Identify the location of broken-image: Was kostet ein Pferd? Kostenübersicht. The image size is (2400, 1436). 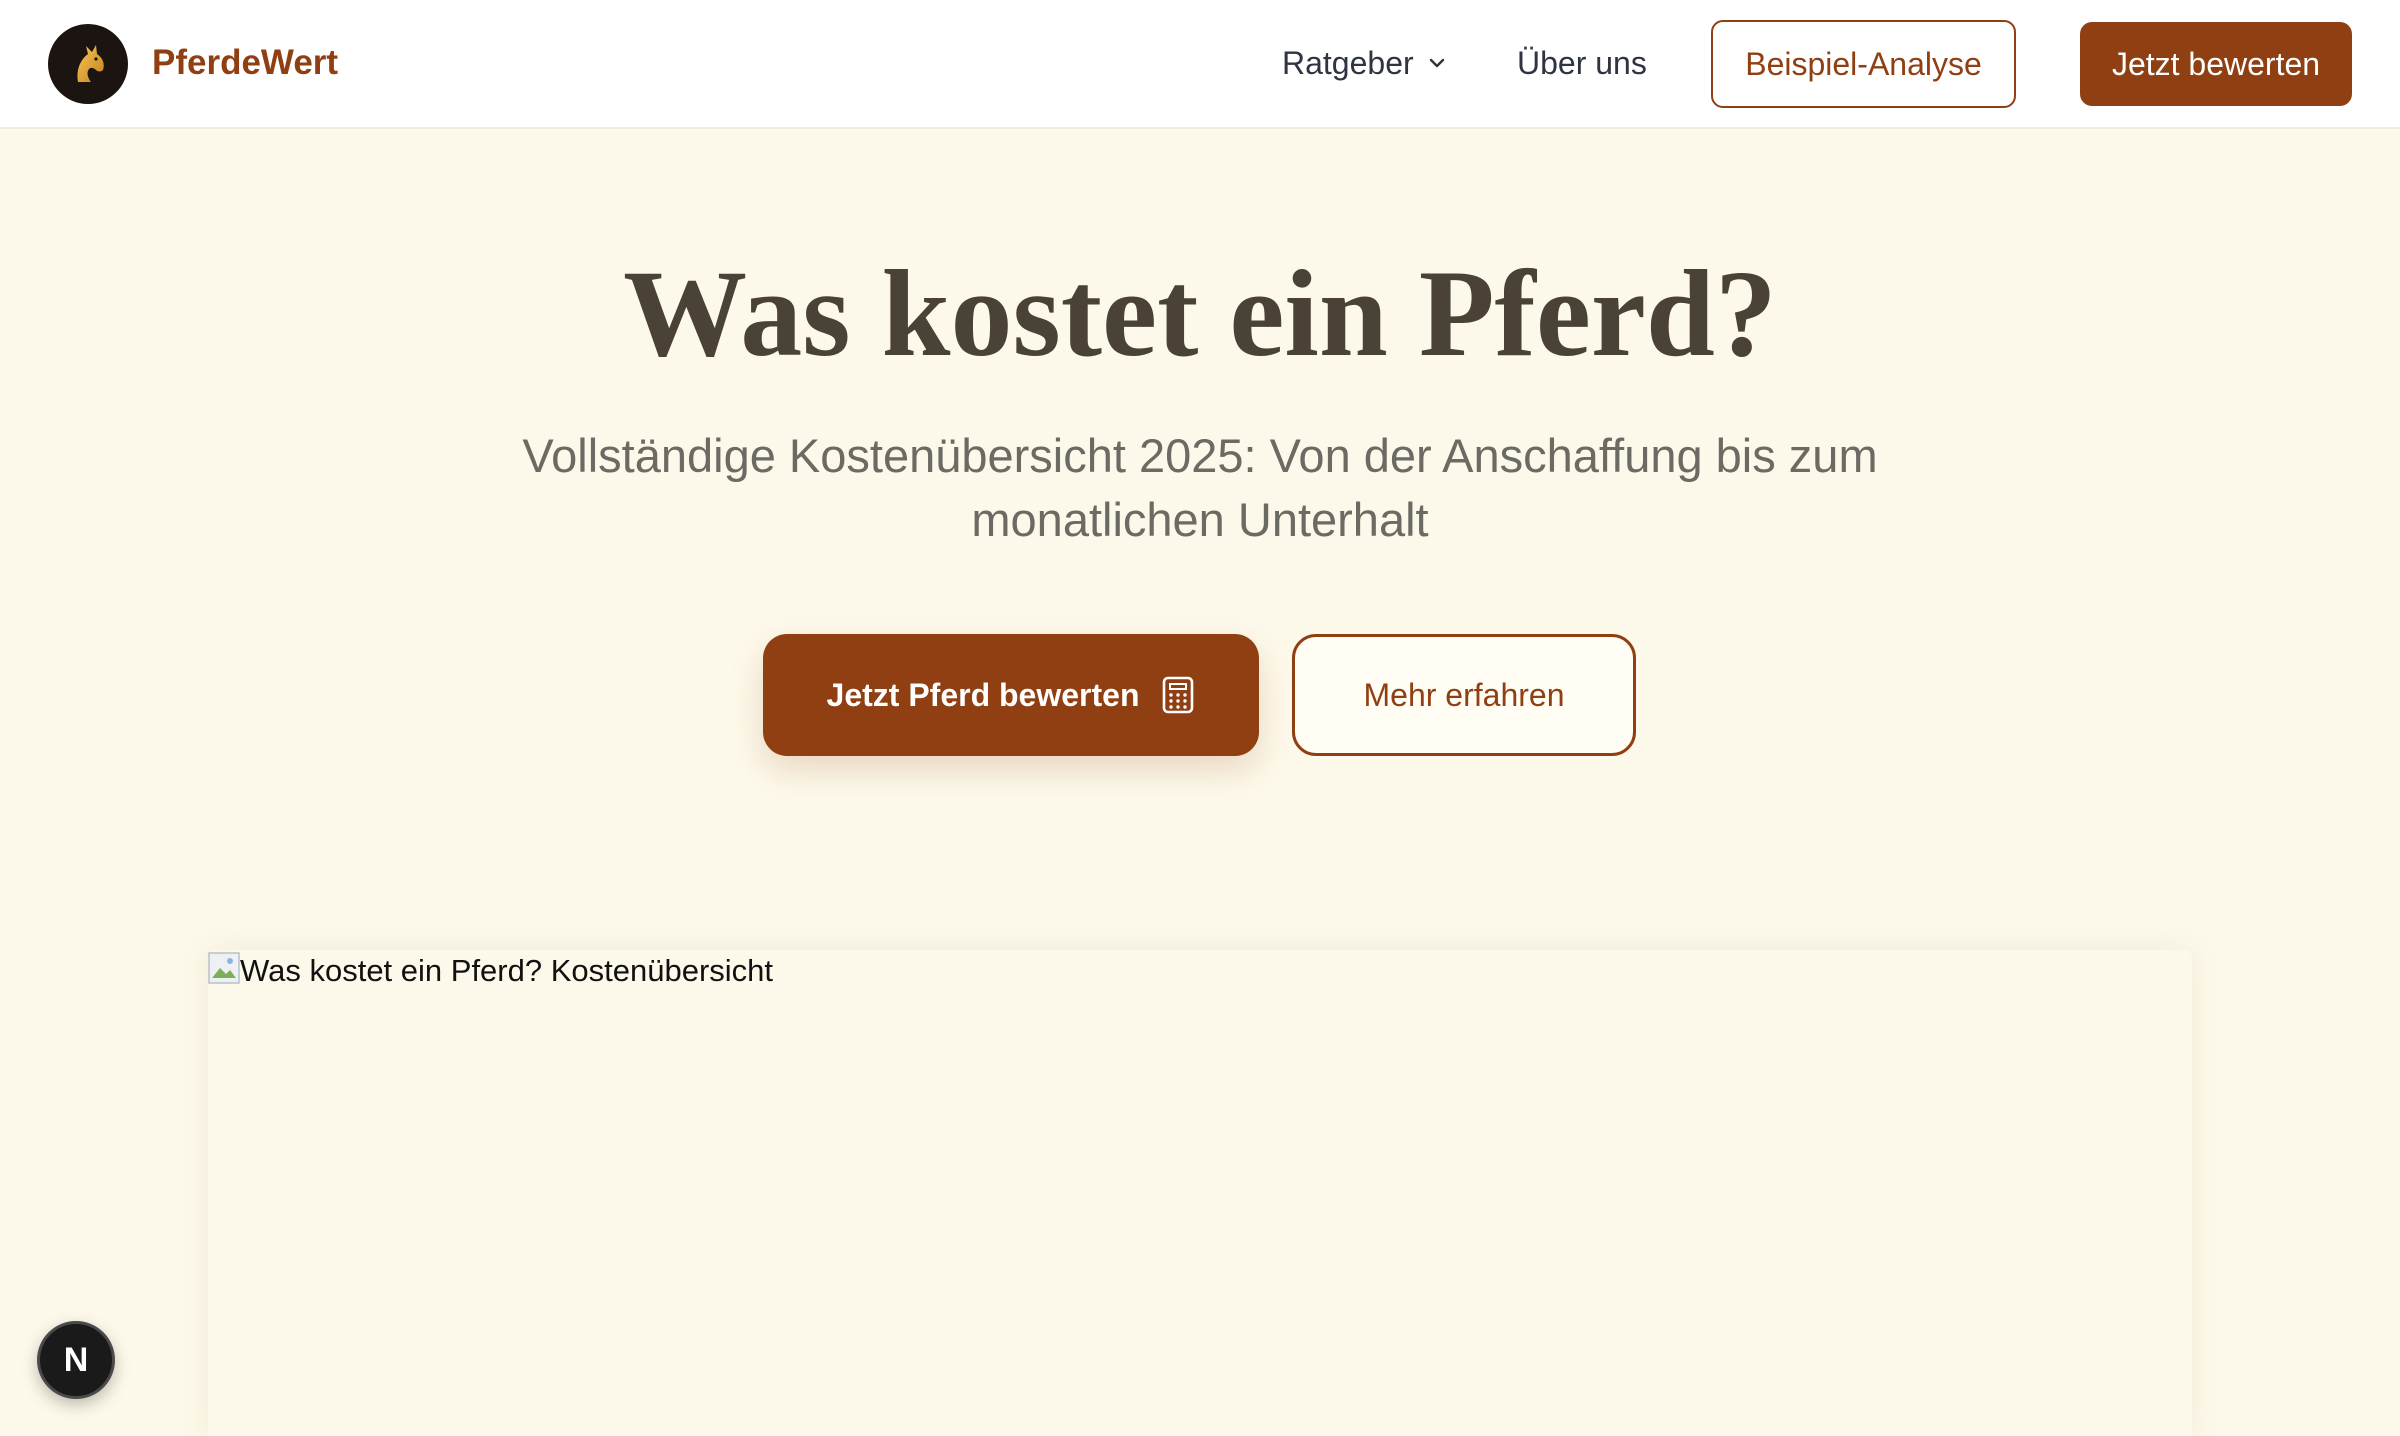
(490, 971).